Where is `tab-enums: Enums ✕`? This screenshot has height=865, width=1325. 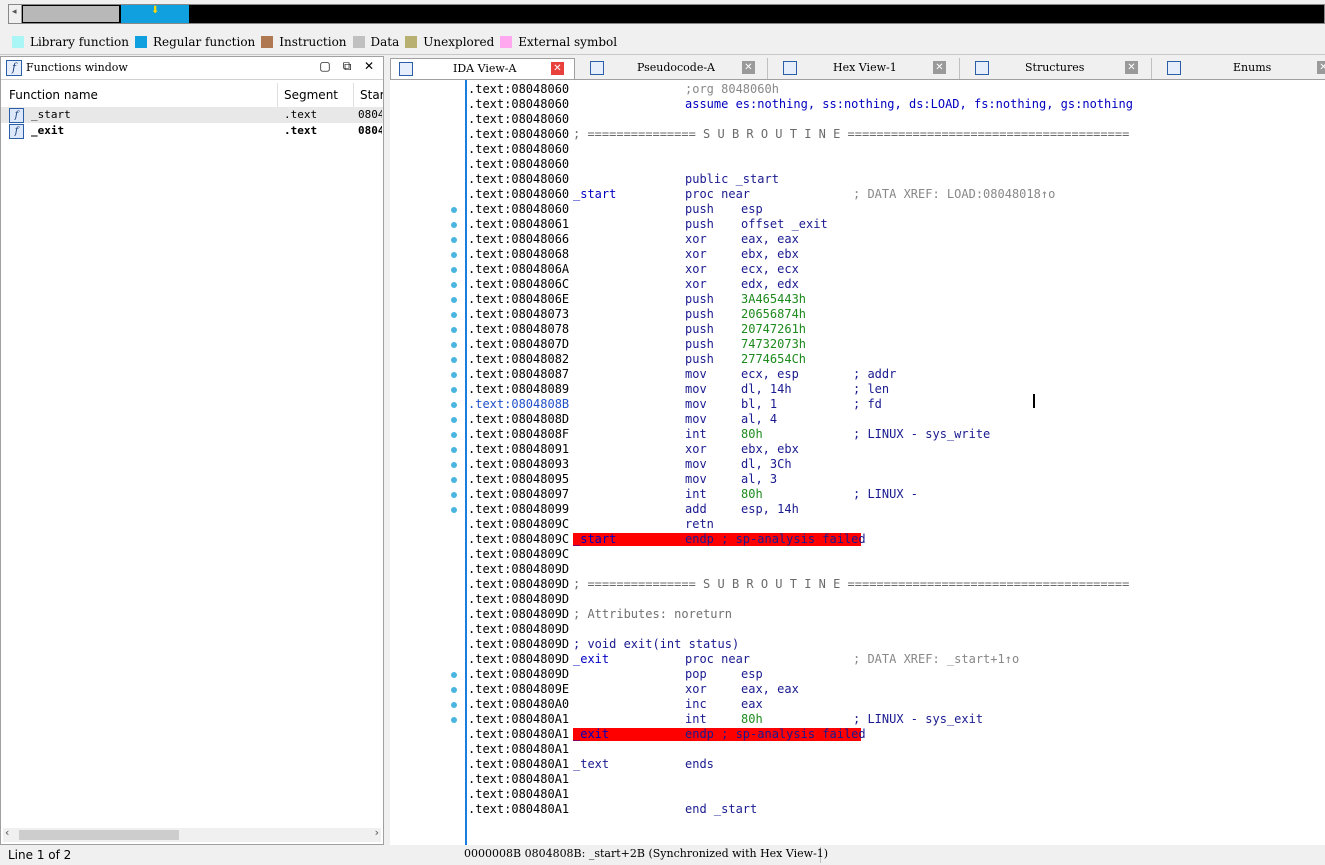 tab-enums: Enums ✕ is located at coordinates (1242, 68).